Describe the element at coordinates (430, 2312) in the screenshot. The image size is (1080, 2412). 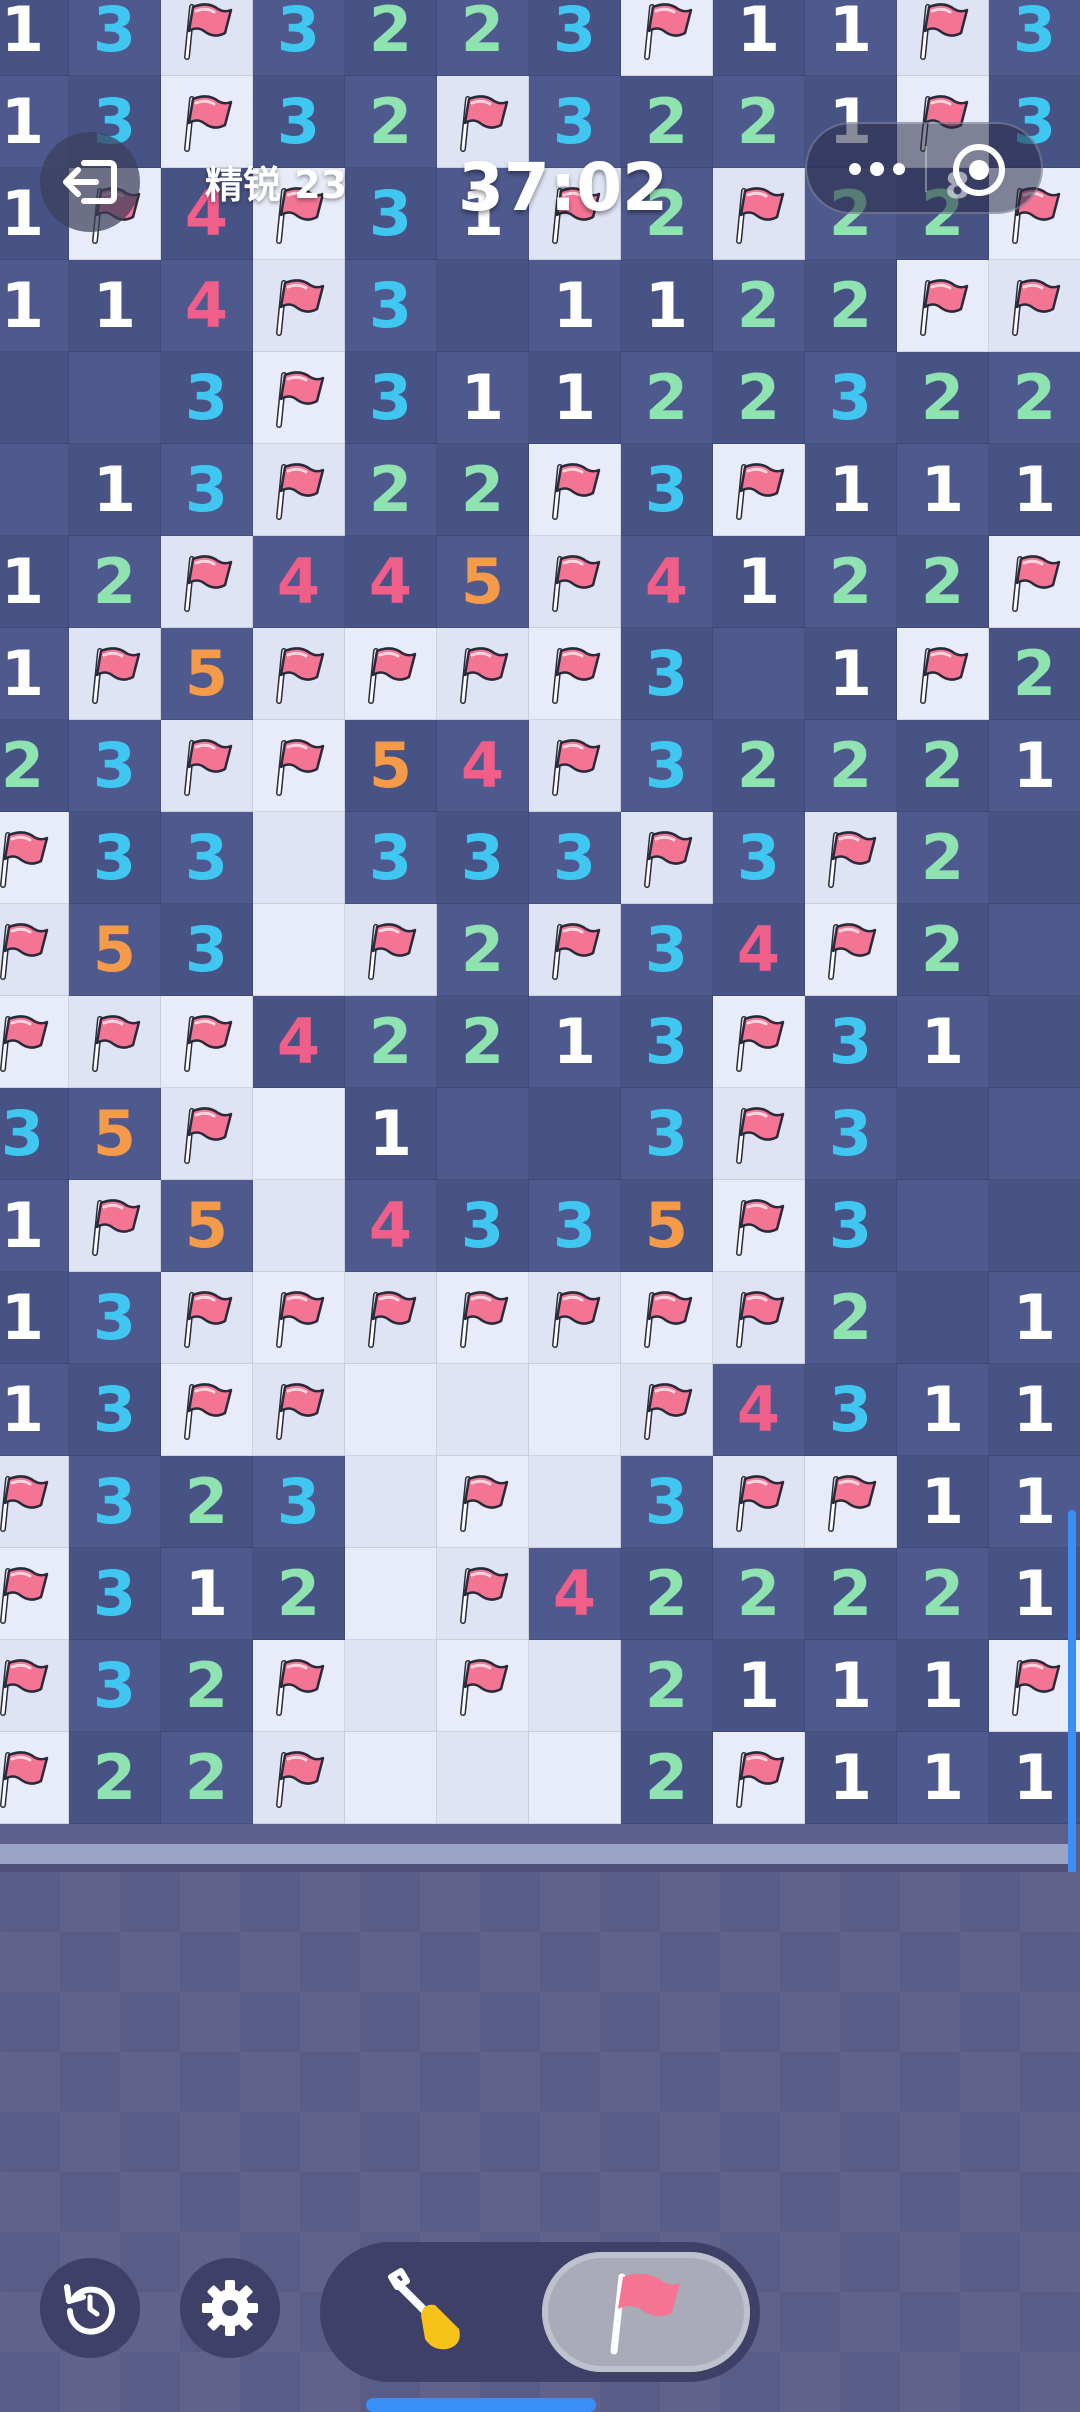
I see `dig-mode-button` at that location.